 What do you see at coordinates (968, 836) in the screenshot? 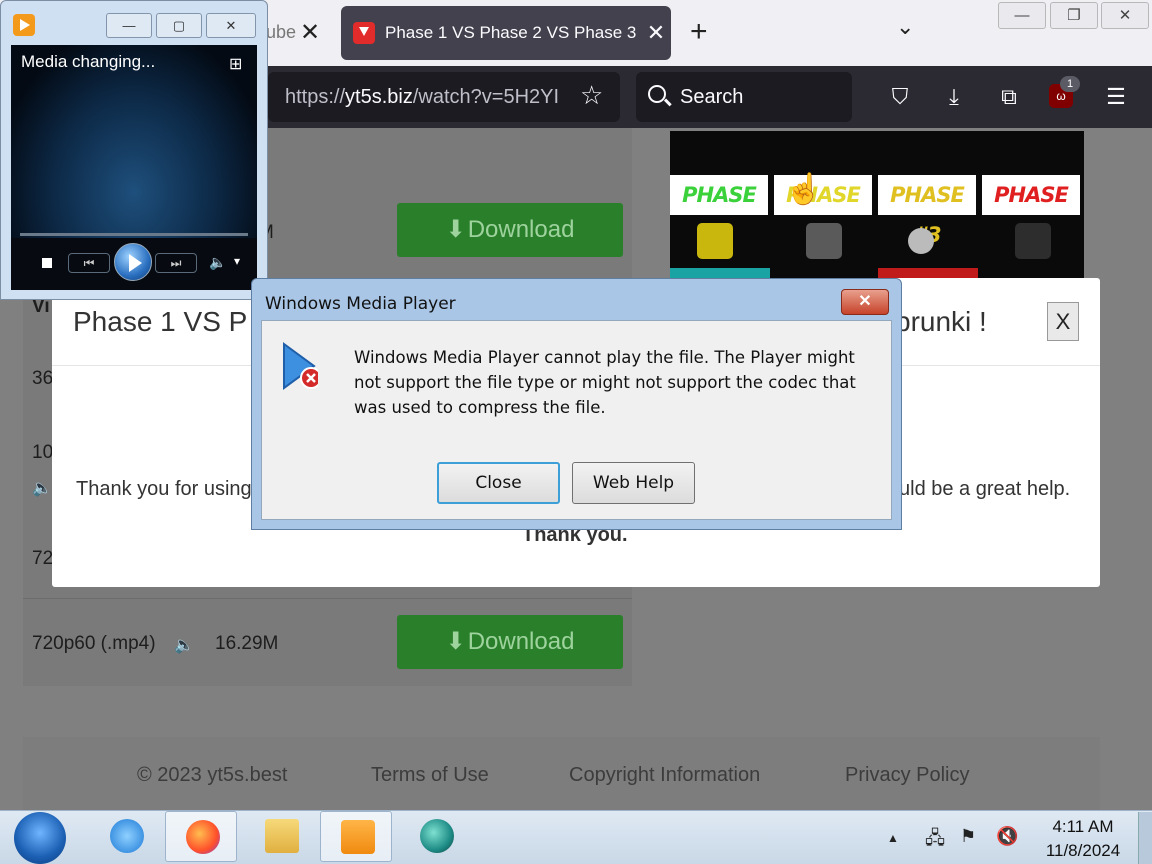
I see `action-center-flag-icon: ⚑` at bounding box center [968, 836].